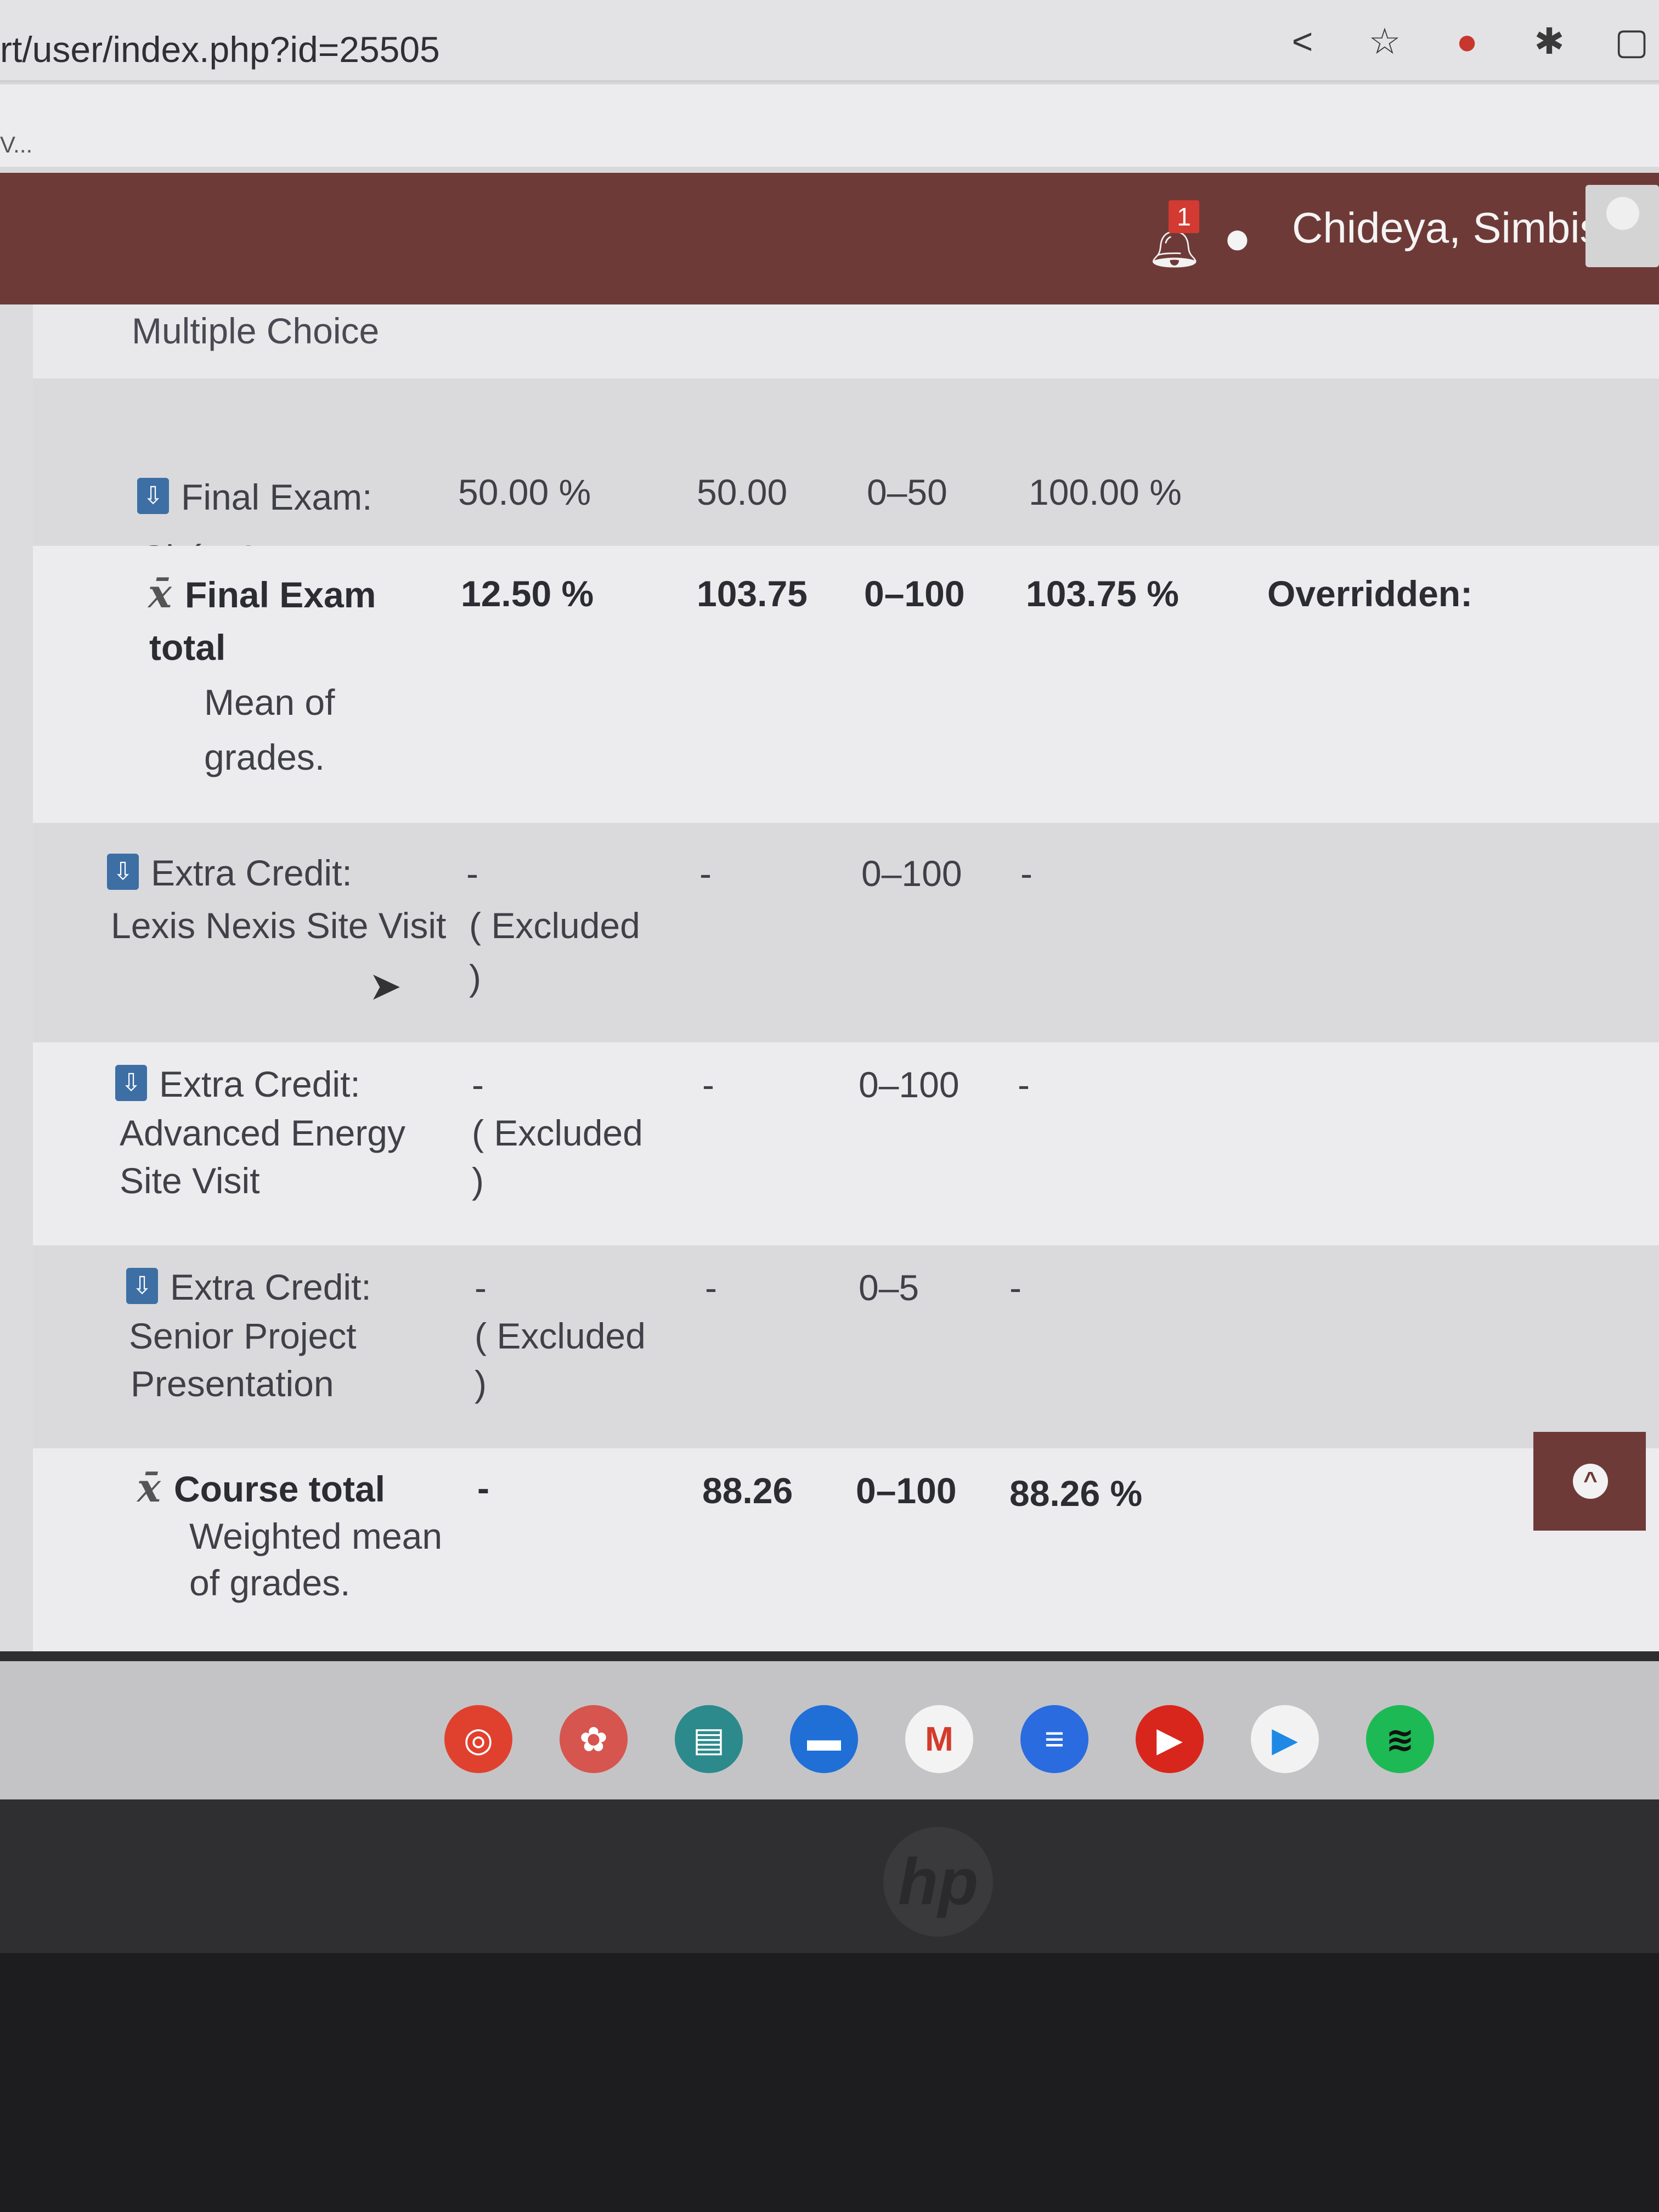  I want to click on gmail-icon: M, so click(939, 1739).